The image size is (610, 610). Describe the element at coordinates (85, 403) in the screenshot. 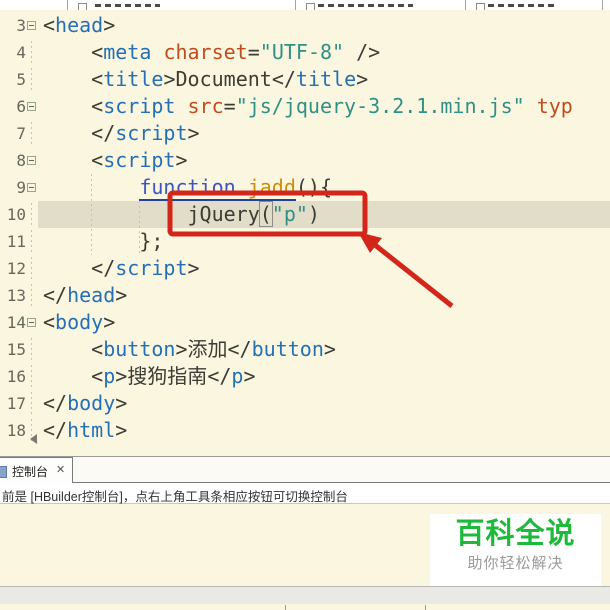

I see `code-text: </body>` at that location.